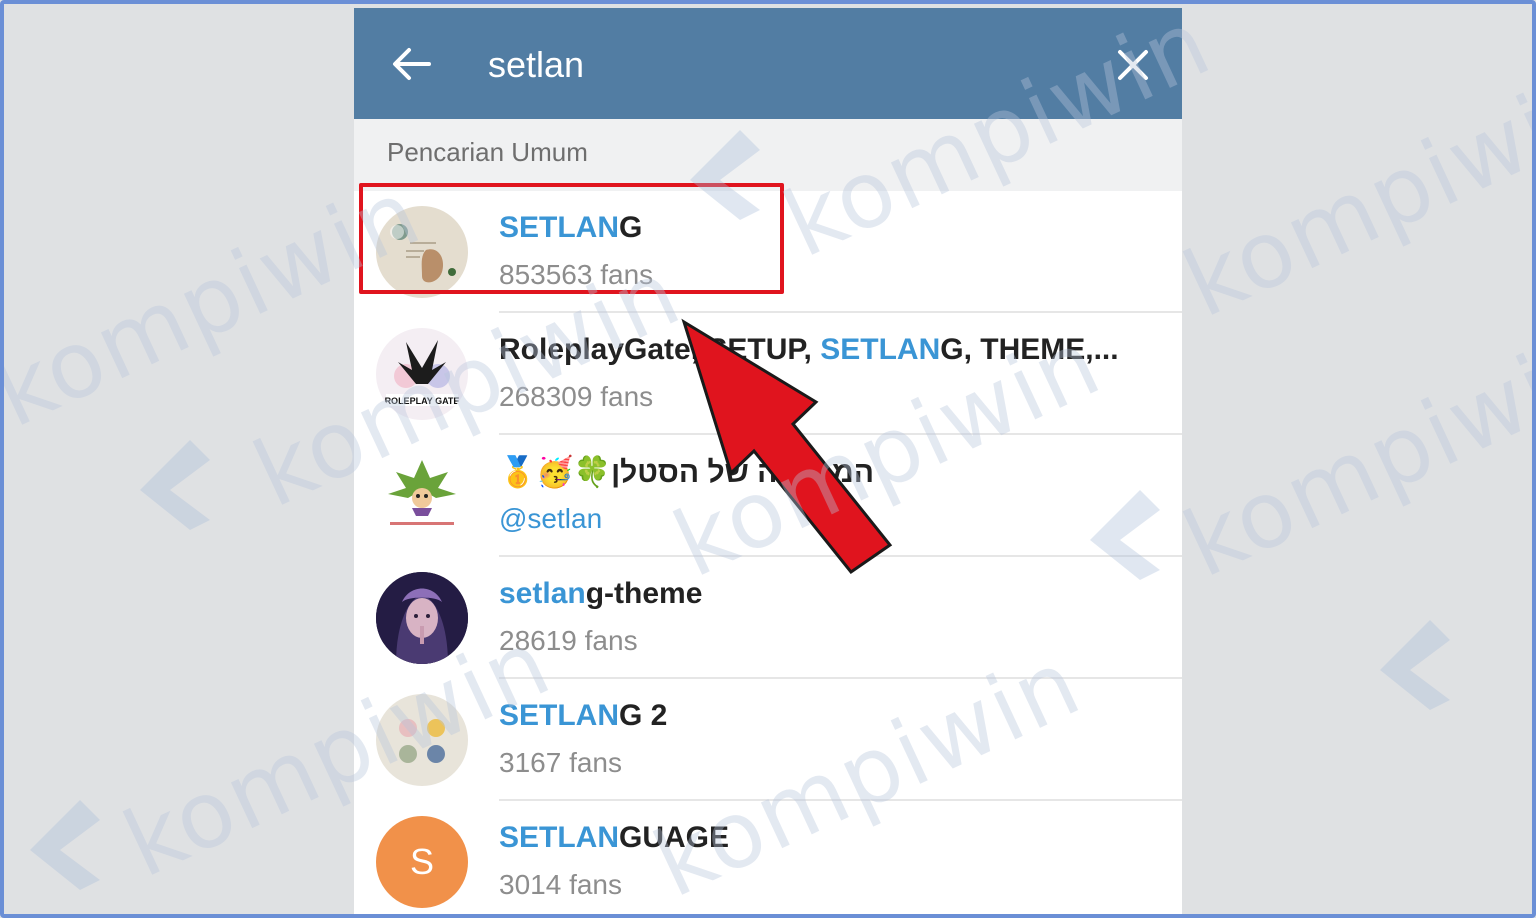 The image size is (1536, 918). Describe the element at coordinates (422, 401) in the screenshot. I see `roleplaygate-avatar-text: ROLEPLAY GATE` at that location.